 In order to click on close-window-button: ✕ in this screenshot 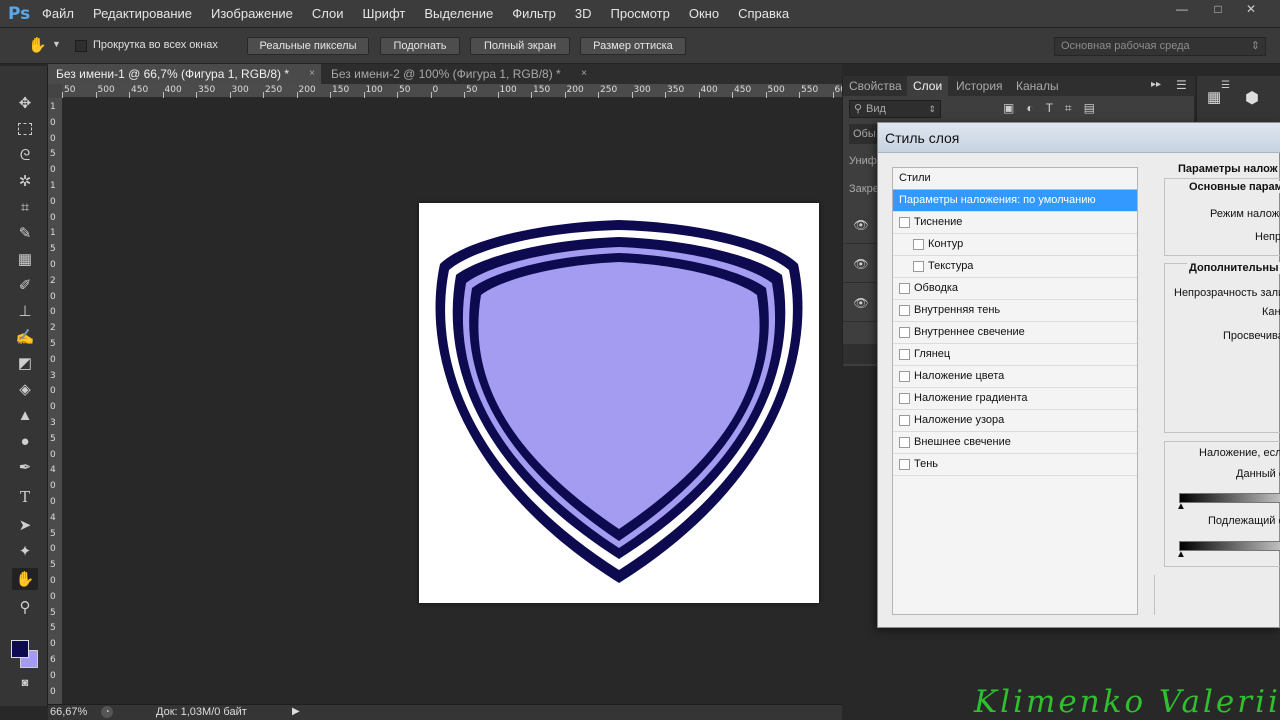, I will do `click(1251, 10)`.